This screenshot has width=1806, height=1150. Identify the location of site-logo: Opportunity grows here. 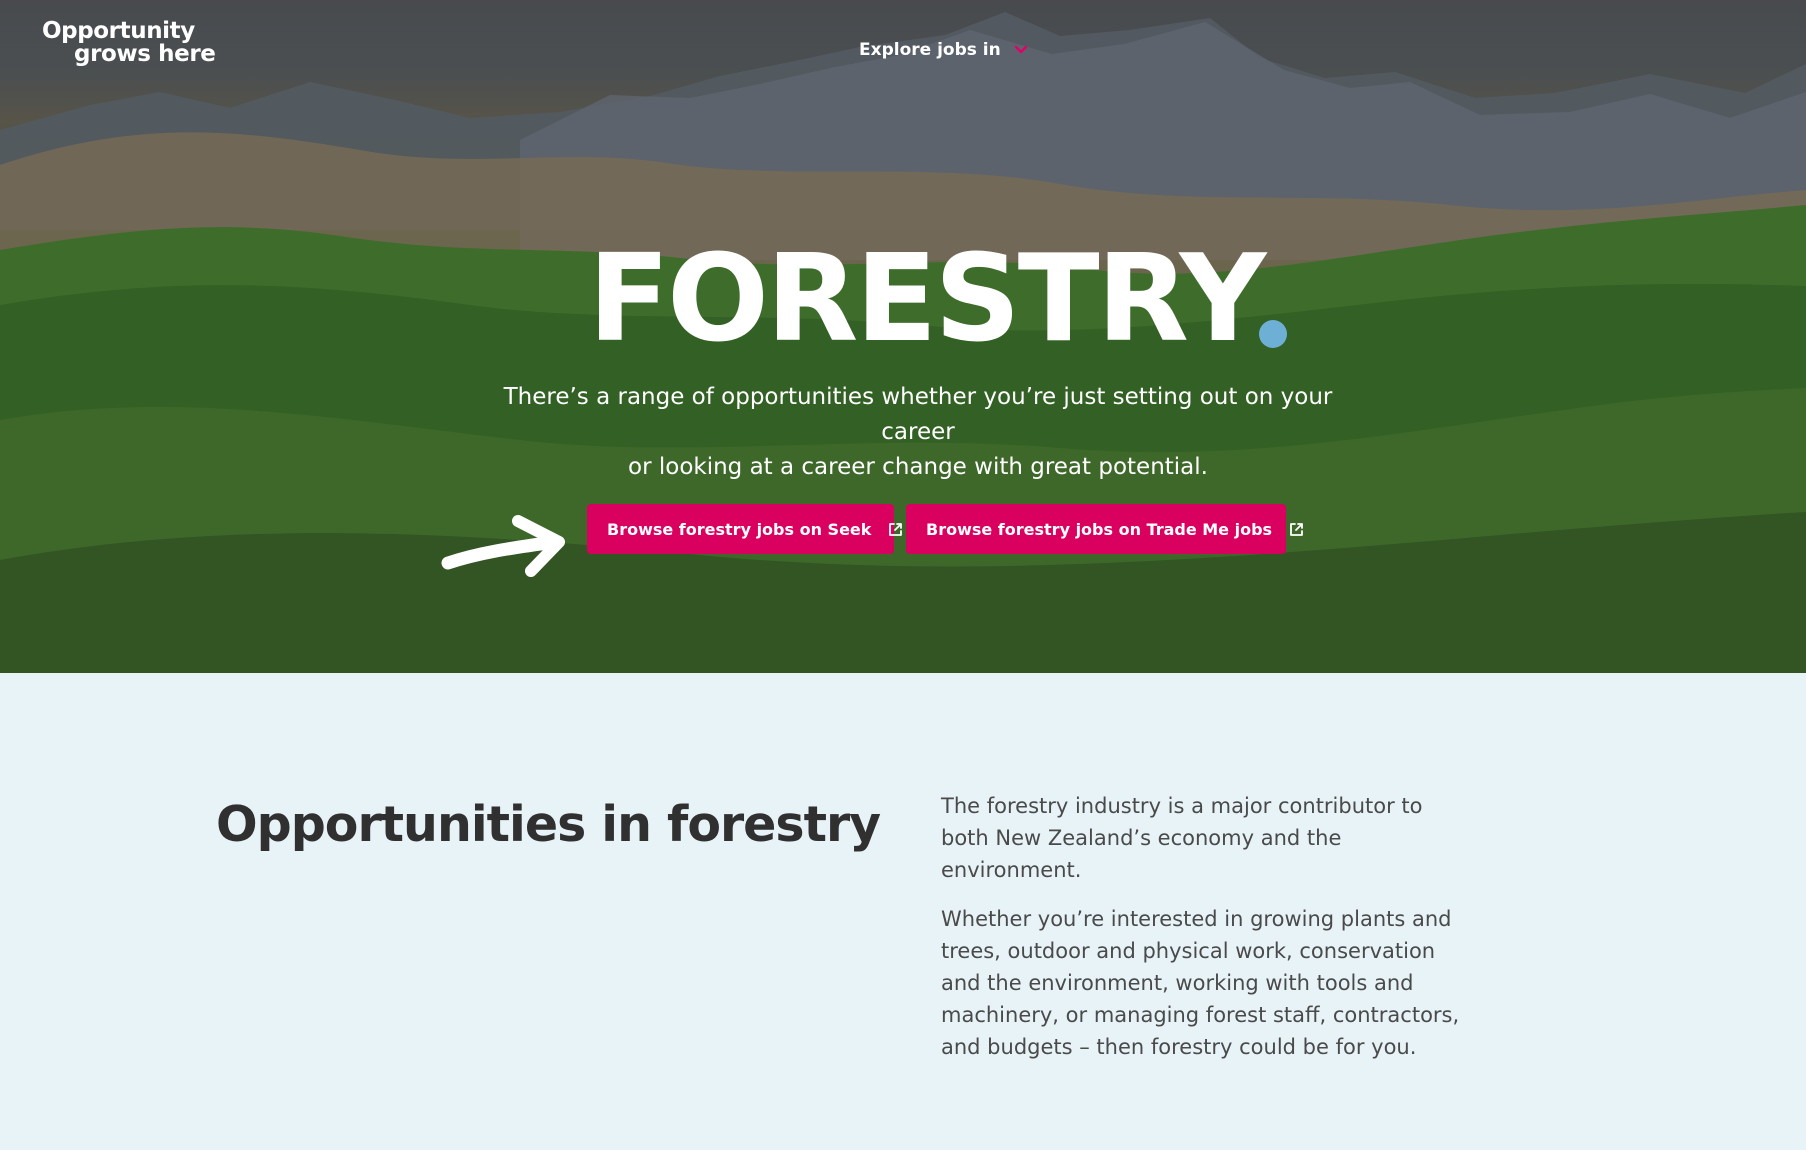
(129, 45).